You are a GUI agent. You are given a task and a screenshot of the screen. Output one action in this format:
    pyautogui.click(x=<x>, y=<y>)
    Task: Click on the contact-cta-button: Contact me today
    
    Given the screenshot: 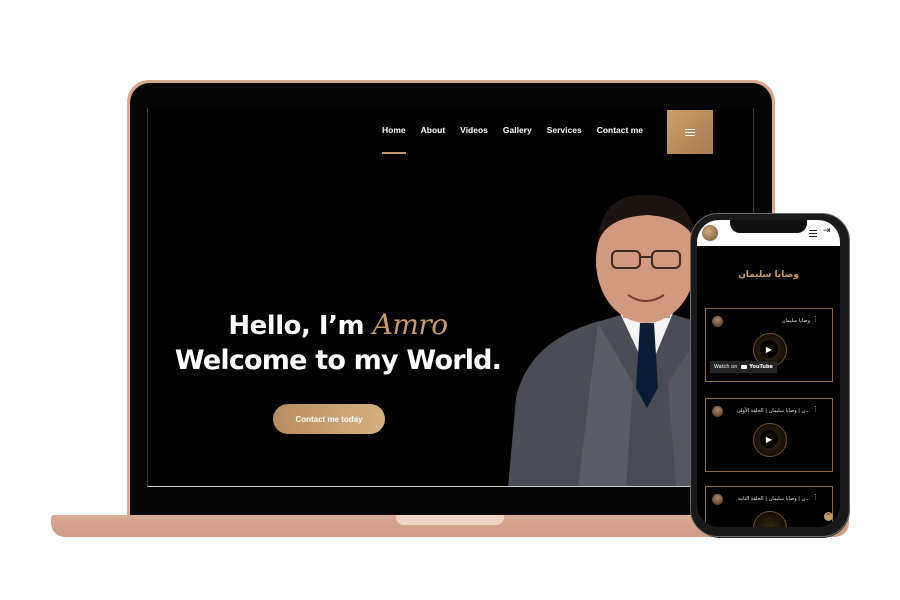 What is the action you would take?
    pyautogui.click(x=329, y=419)
    